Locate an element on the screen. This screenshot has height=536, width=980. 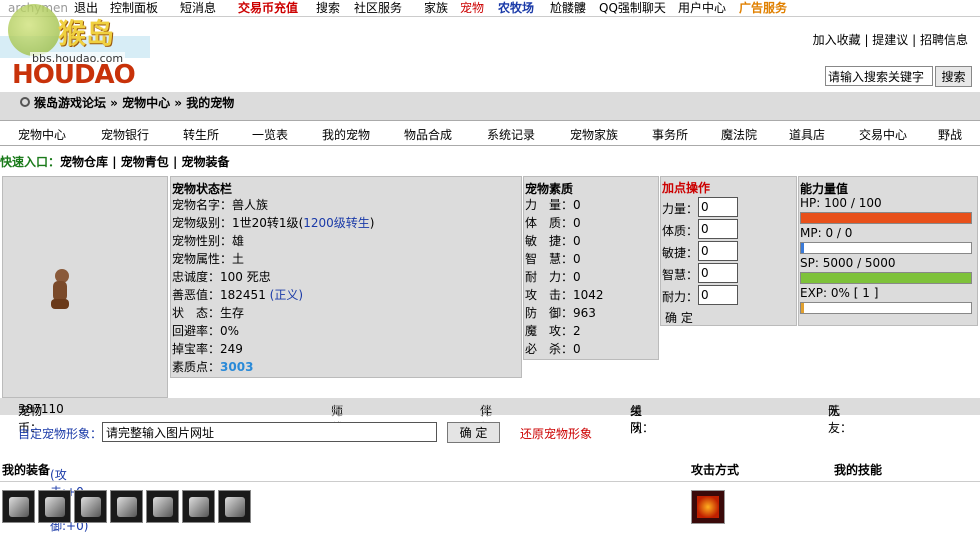
status-karma: 善恶值：182451 (正义) is located at coordinates (238, 295).